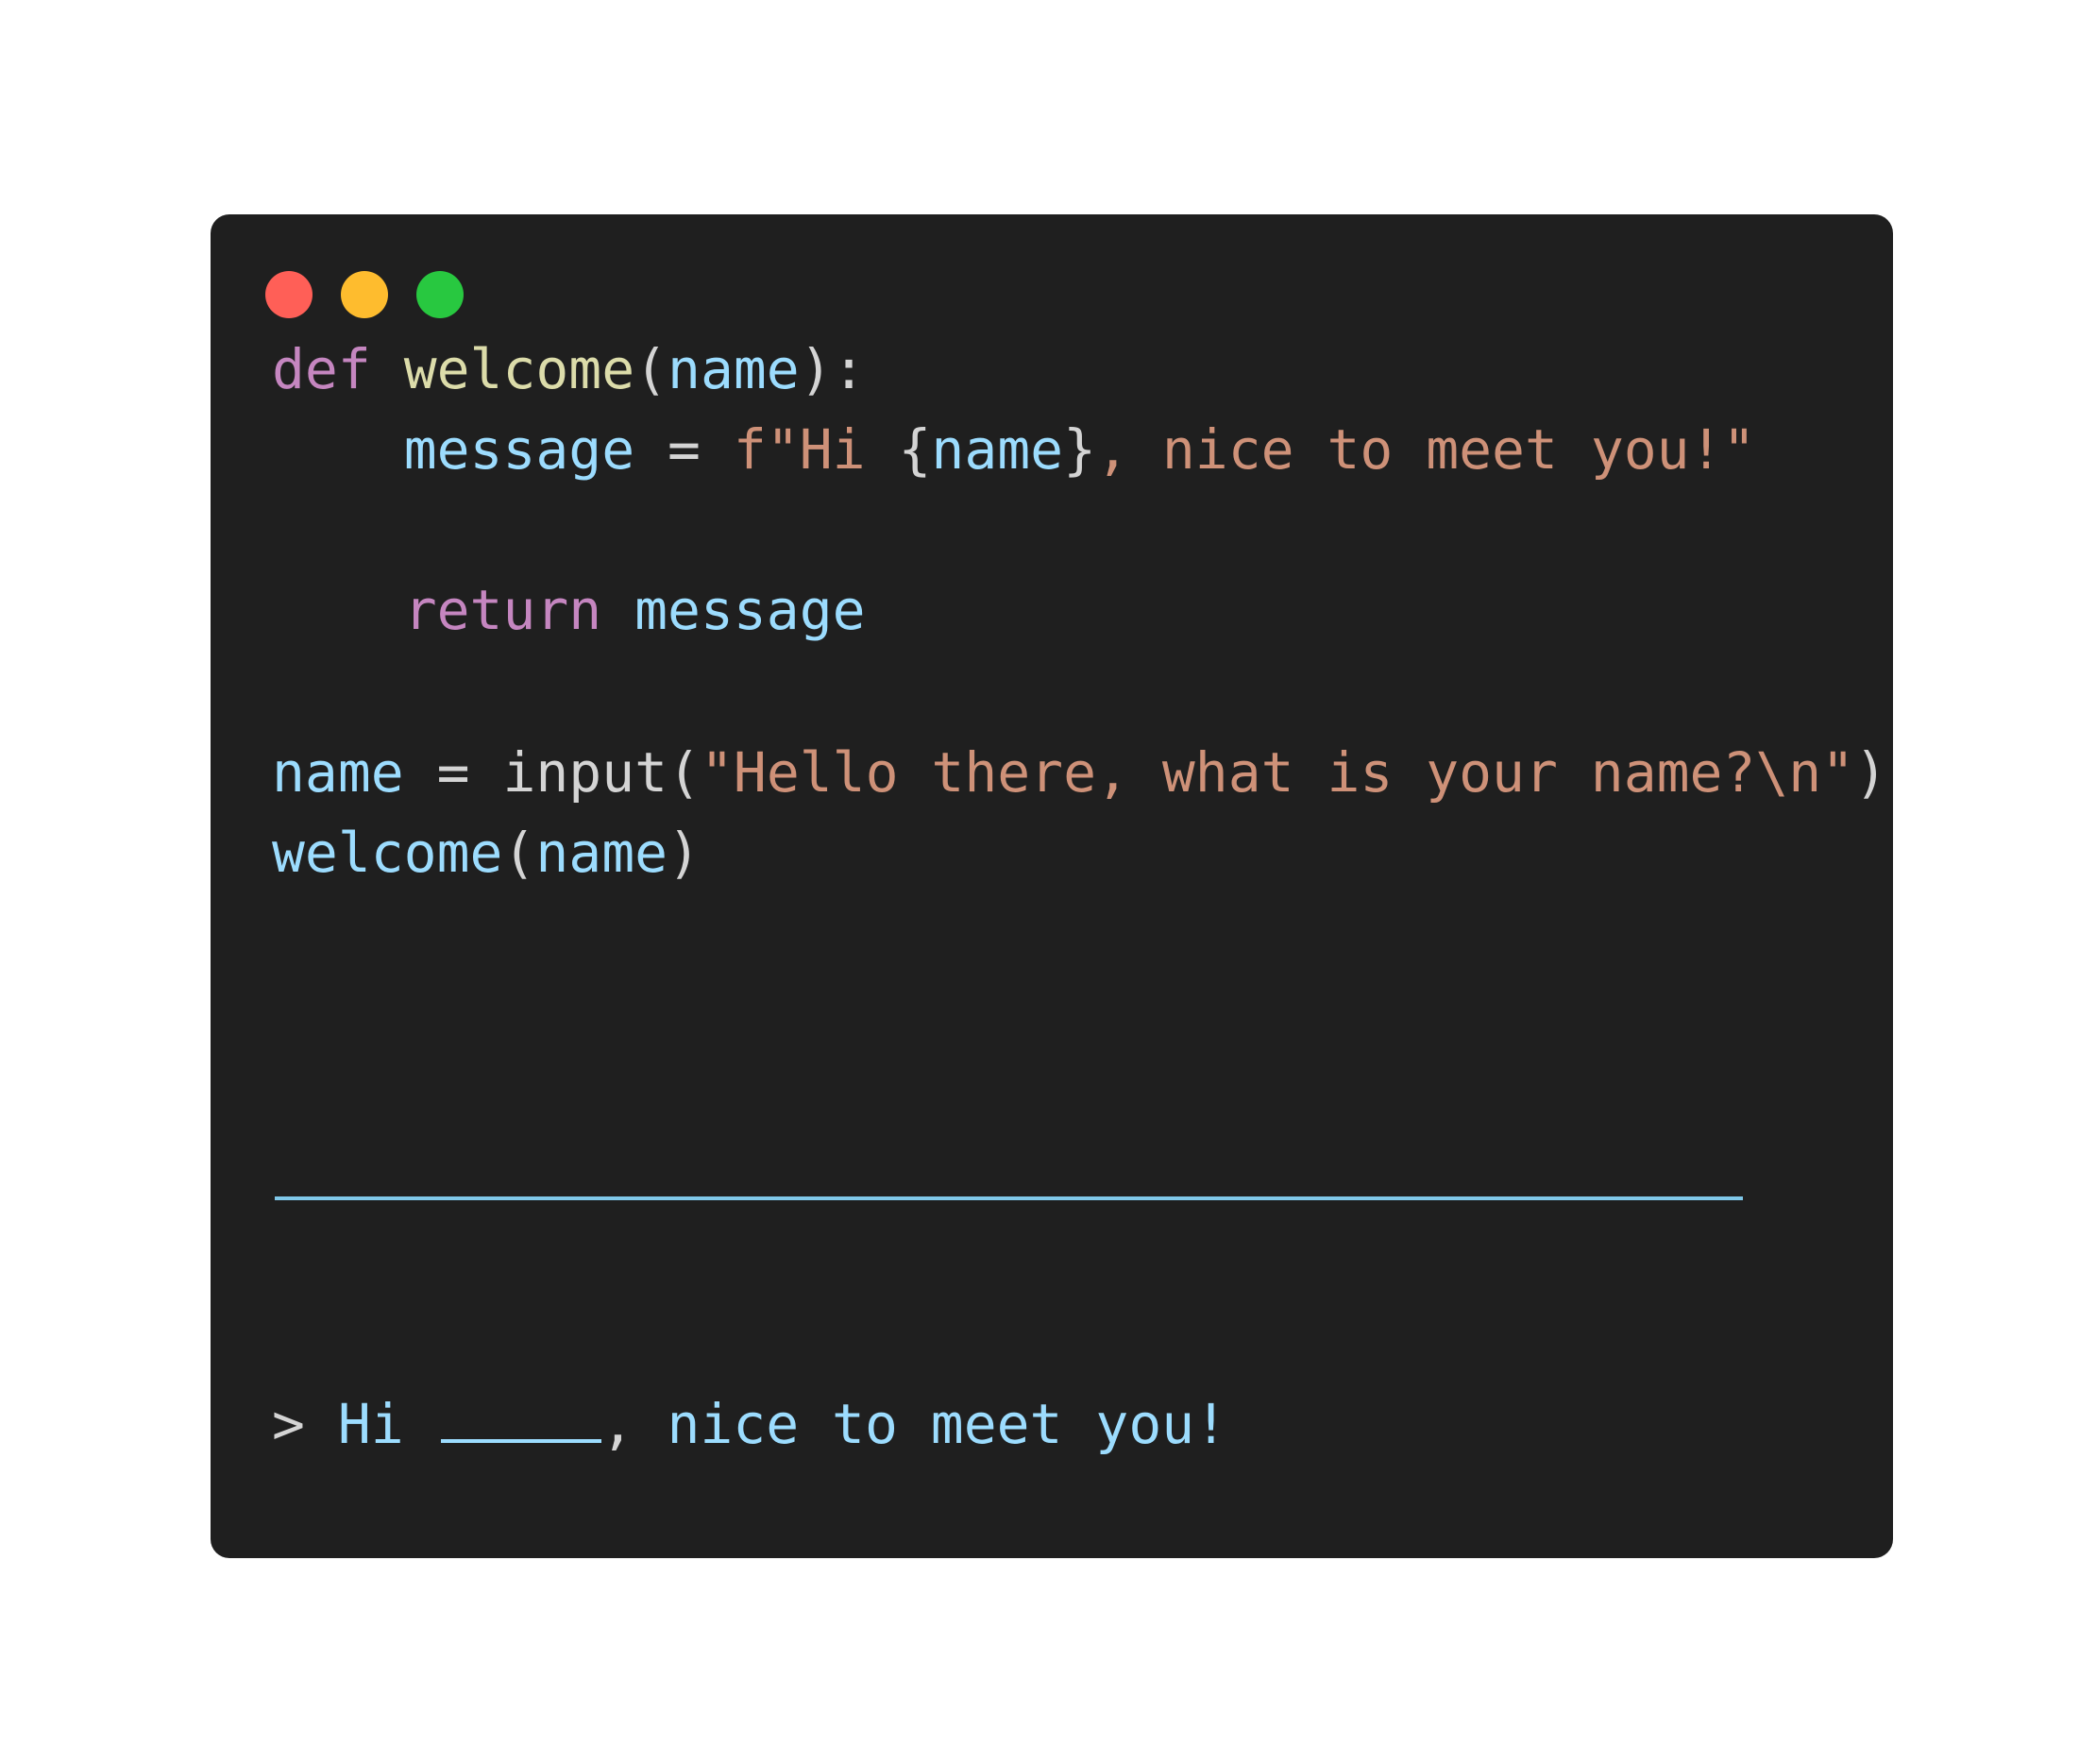 Image resolution: width=2096 pixels, height=1764 pixels. I want to click on variable: name, so click(338, 772).